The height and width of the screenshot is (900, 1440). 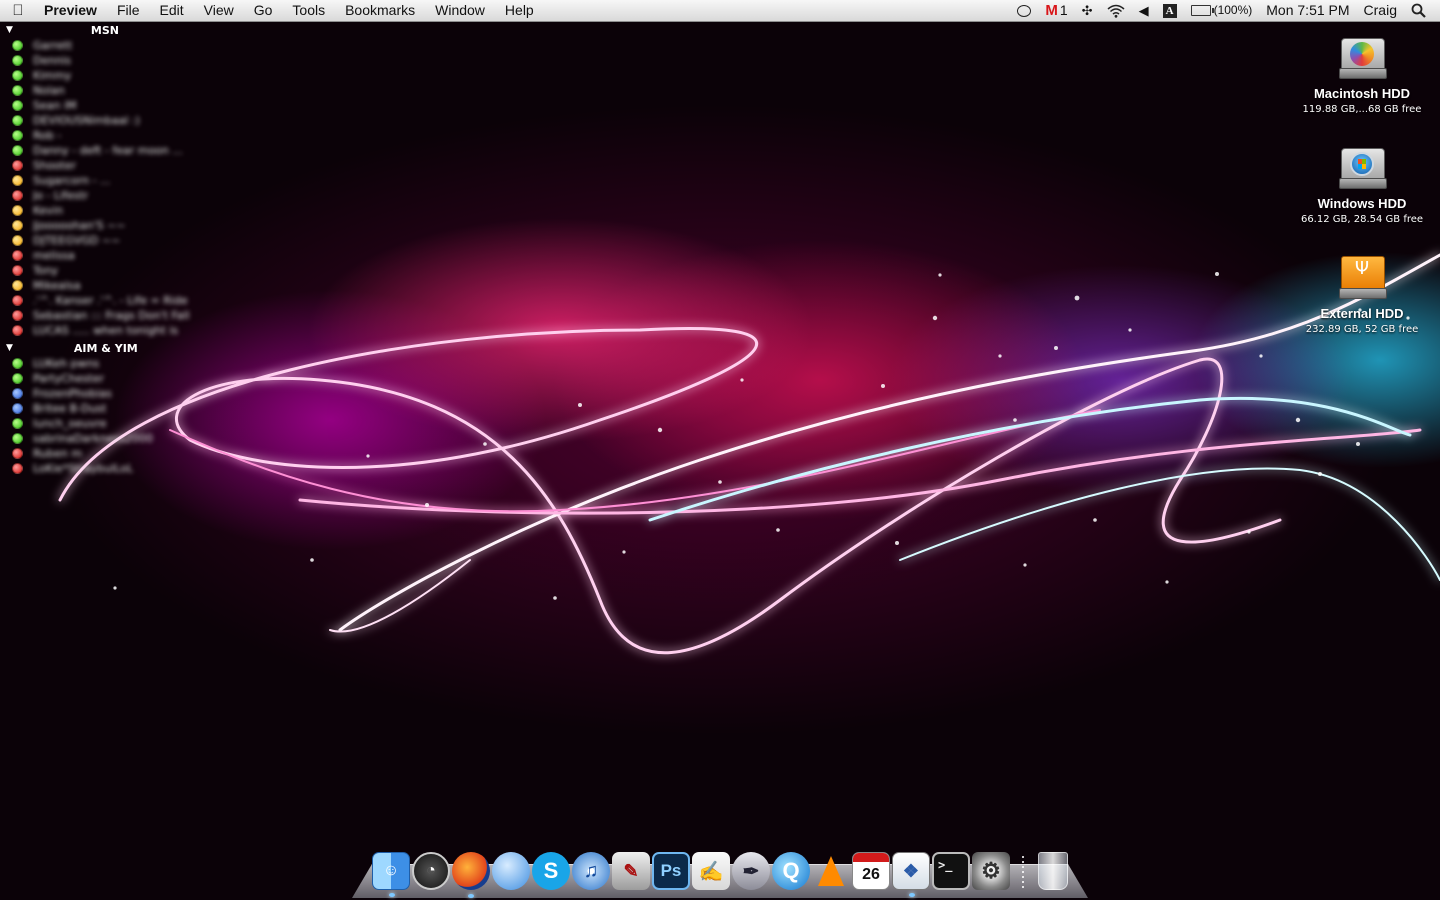 What do you see at coordinates (109, 105) in the screenshot?
I see `contact-row: Sean iM` at bounding box center [109, 105].